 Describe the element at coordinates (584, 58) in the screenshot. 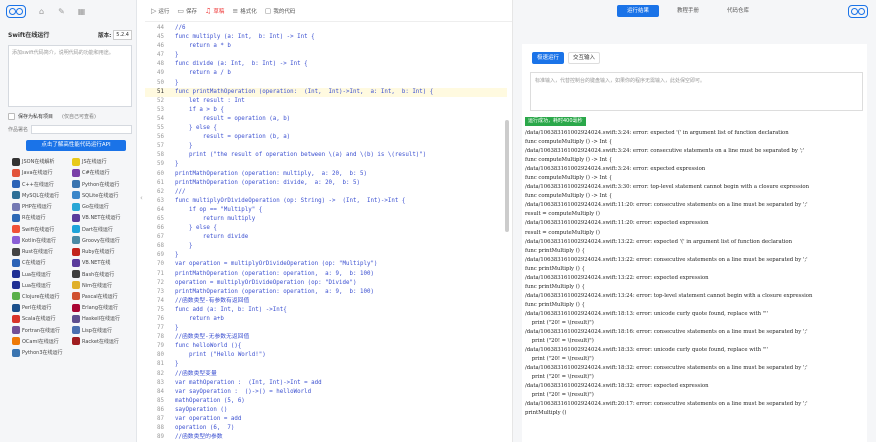

I see `tab-interactive-input: 交互输入` at that location.